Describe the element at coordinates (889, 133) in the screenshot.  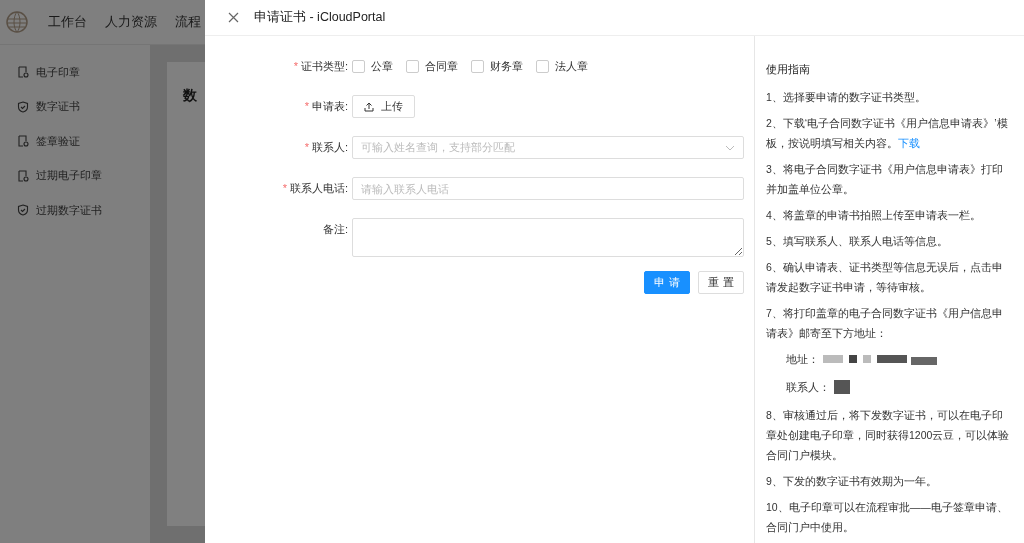
I see `guide-step: 2、下载‘电子合同数字证书《用户信息申请表》’模板，按说明填写相关内容。下载` at that location.